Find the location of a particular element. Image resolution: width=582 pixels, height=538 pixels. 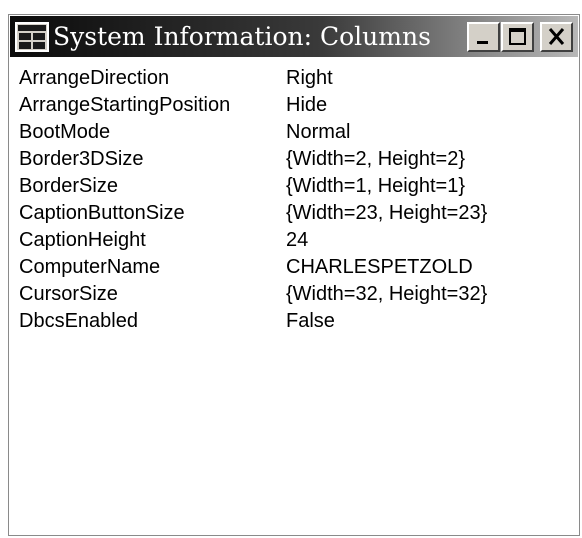

property-name: CaptionButtonSize is located at coordinates (102, 213).